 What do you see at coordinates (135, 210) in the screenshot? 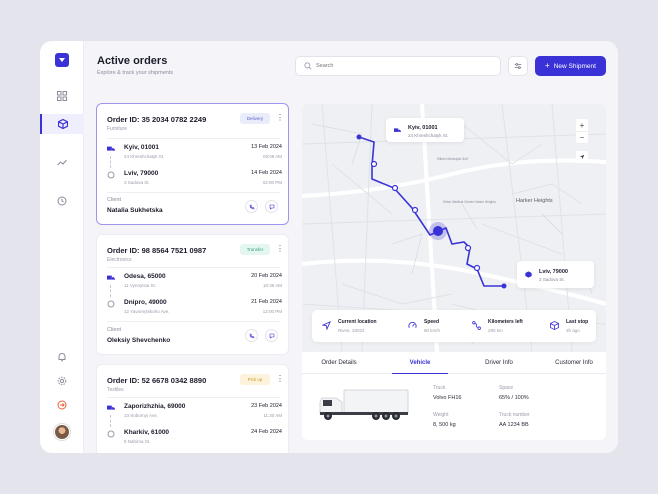
I see `client-name: Natalia Sukhetska` at bounding box center [135, 210].